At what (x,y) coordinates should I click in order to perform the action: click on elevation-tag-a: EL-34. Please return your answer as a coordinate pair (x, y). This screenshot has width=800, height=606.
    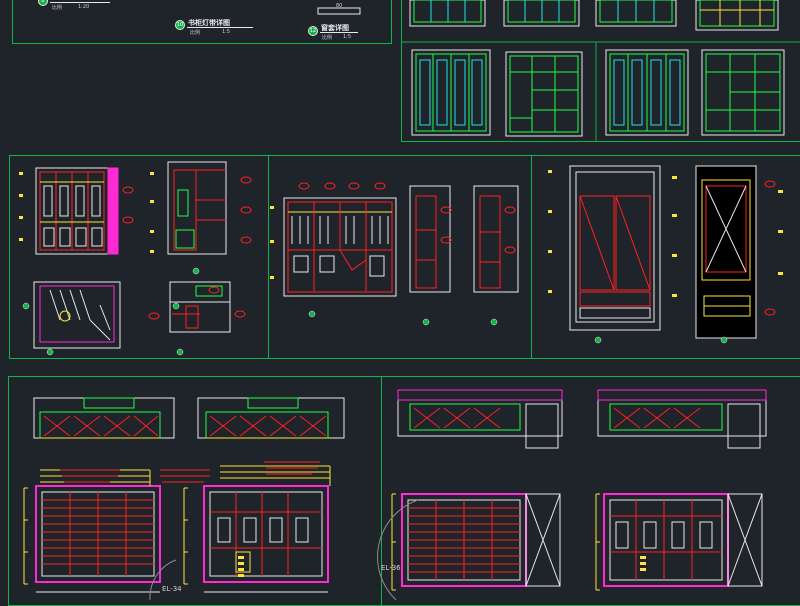
    Looking at the image, I should click on (172, 589).